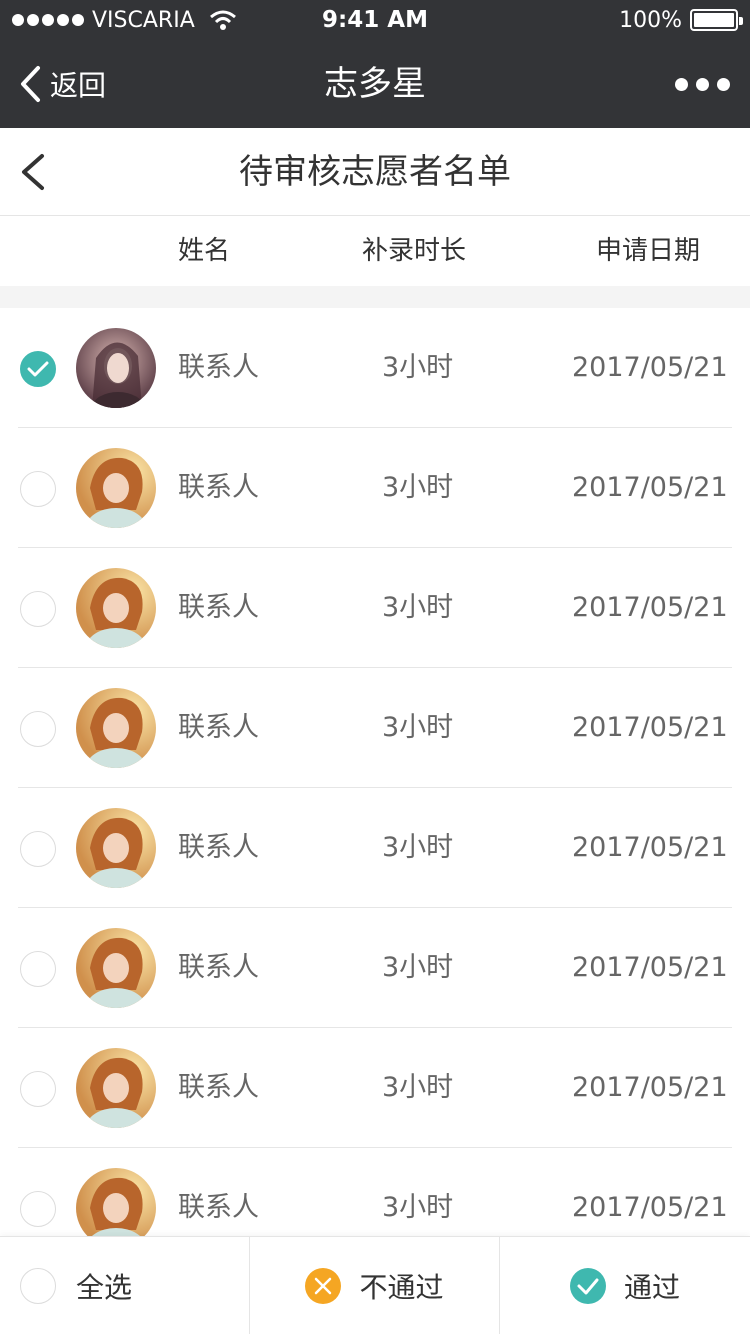 Image resolution: width=750 pixels, height=1334 pixels. Describe the element at coordinates (204, 251) in the screenshot. I see `column-header-name: 姓名` at that location.